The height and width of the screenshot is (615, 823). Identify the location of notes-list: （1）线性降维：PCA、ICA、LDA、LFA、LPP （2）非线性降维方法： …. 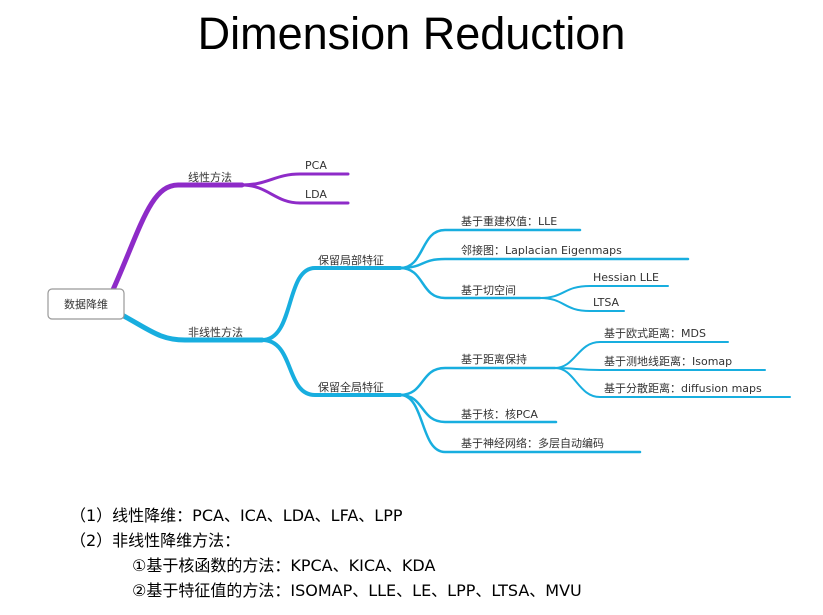
(326, 553).